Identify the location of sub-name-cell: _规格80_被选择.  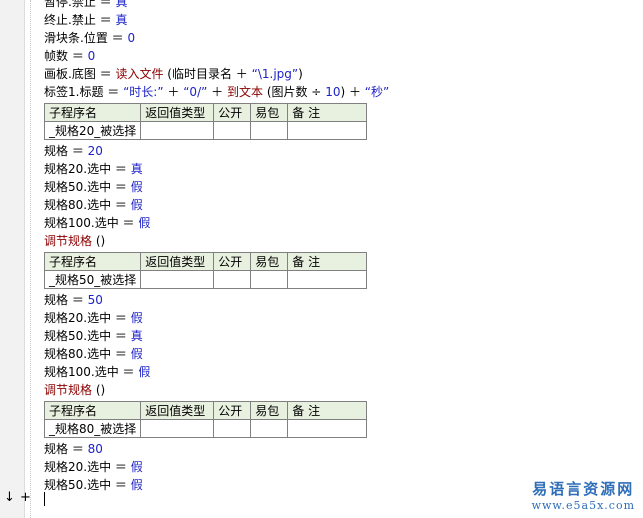
(92, 428).